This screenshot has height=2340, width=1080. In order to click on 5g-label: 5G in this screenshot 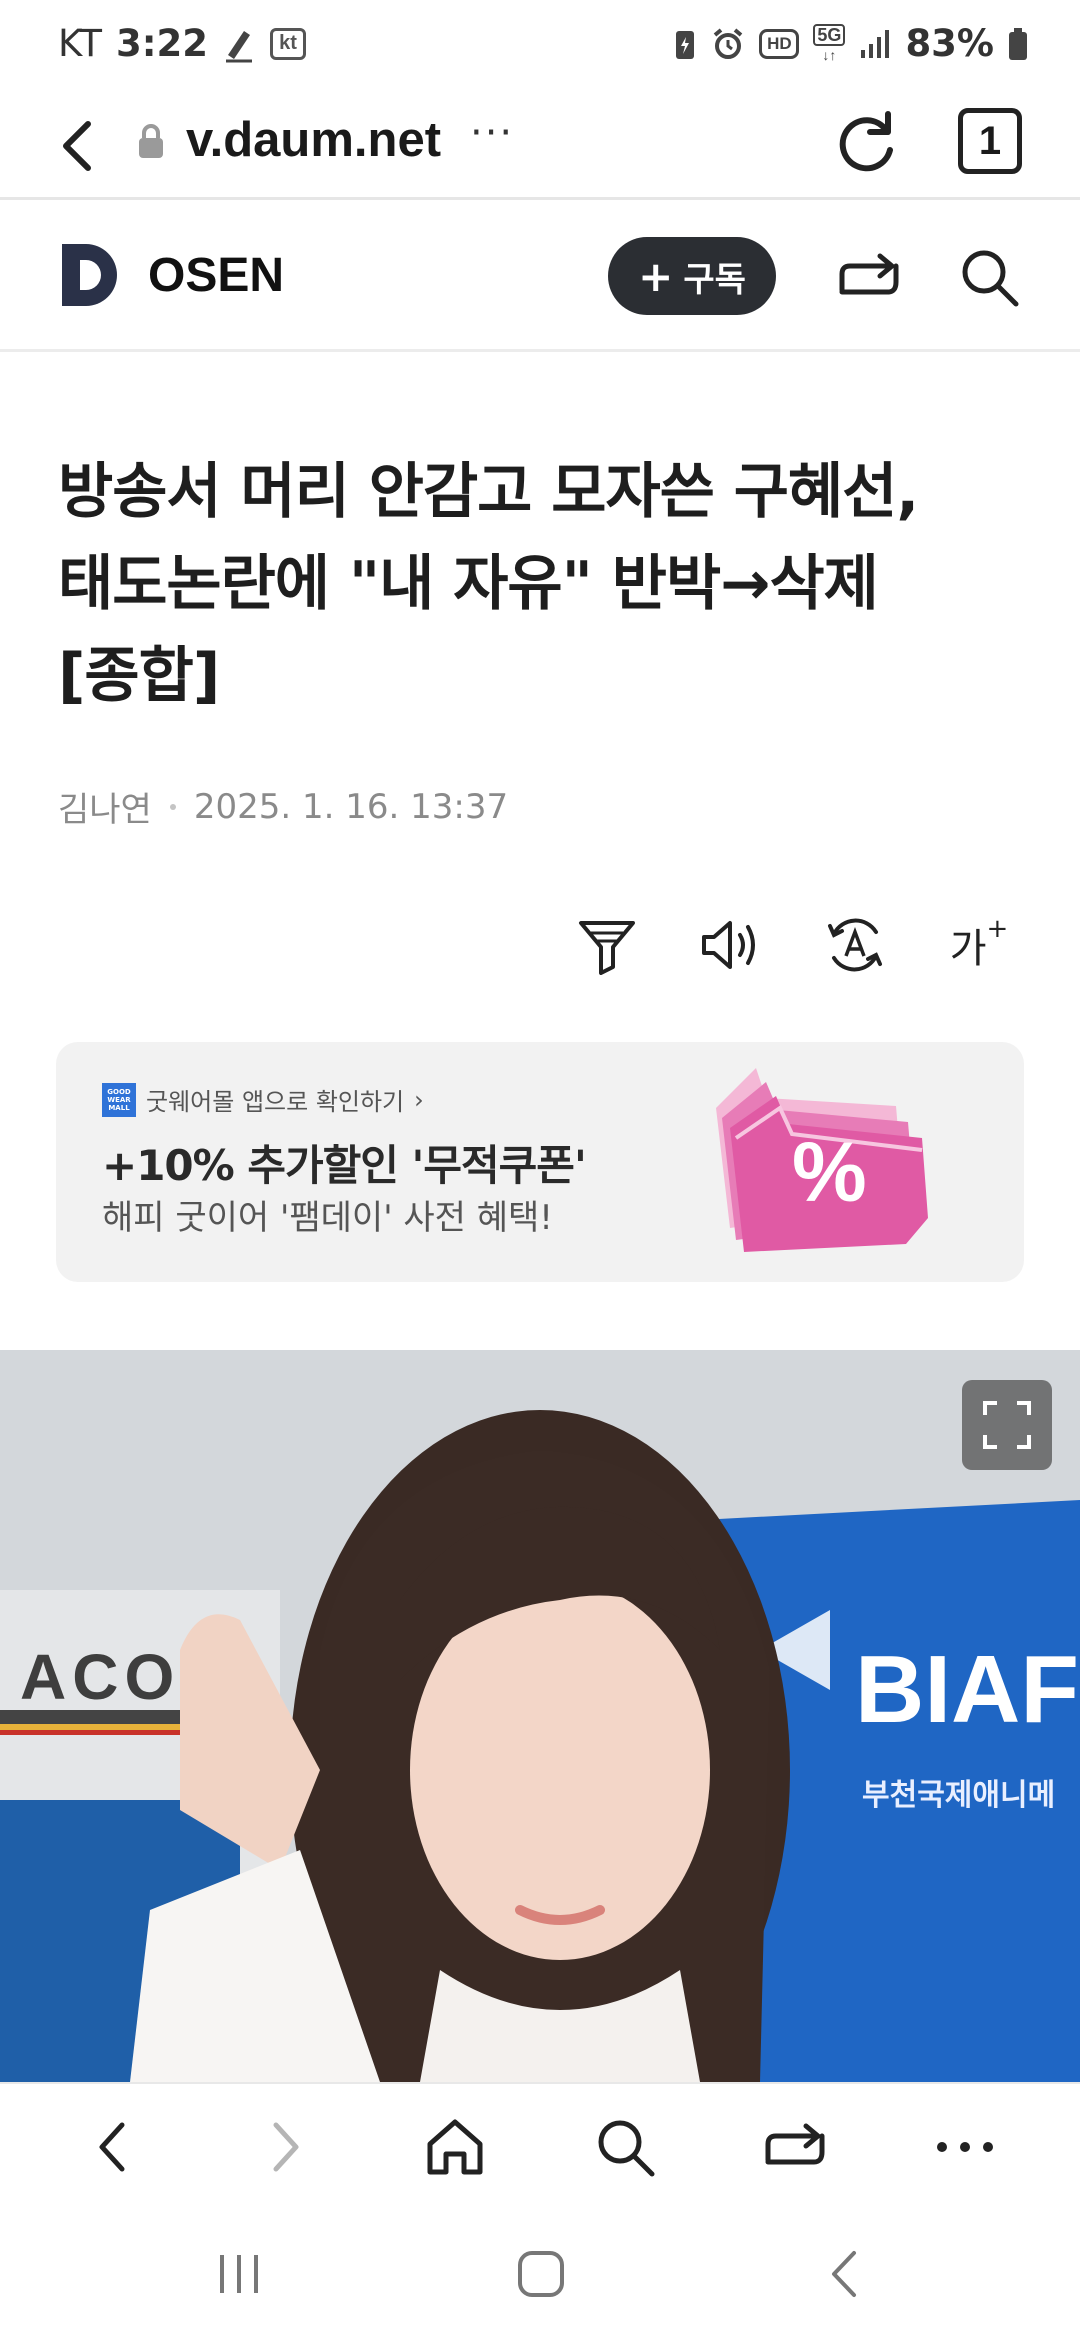, I will do `click(829, 34)`.